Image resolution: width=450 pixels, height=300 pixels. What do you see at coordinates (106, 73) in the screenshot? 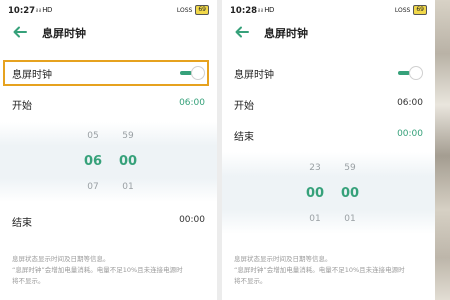
I see `highlight-box` at bounding box center [106, 73].